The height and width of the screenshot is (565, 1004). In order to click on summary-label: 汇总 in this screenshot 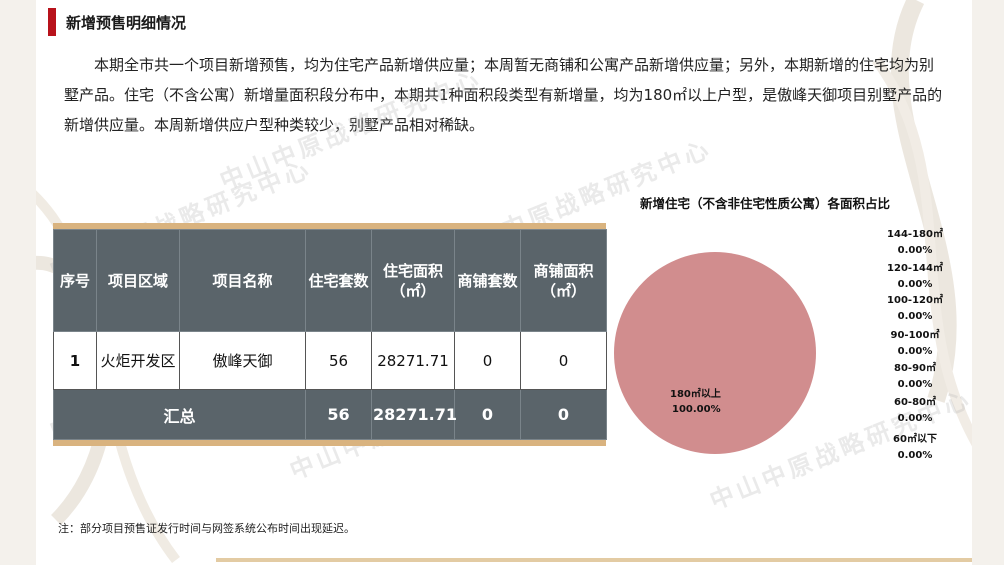, I will do `click(179, 414)`.